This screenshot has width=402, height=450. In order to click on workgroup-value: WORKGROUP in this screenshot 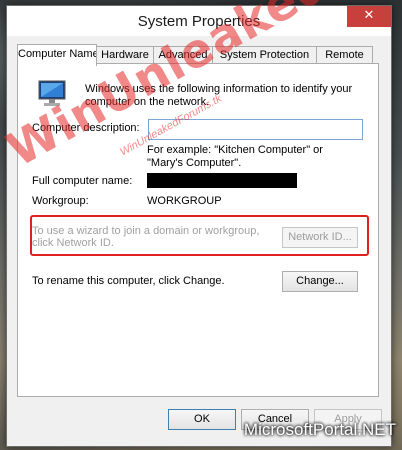, I will do `click(184, 201)`.